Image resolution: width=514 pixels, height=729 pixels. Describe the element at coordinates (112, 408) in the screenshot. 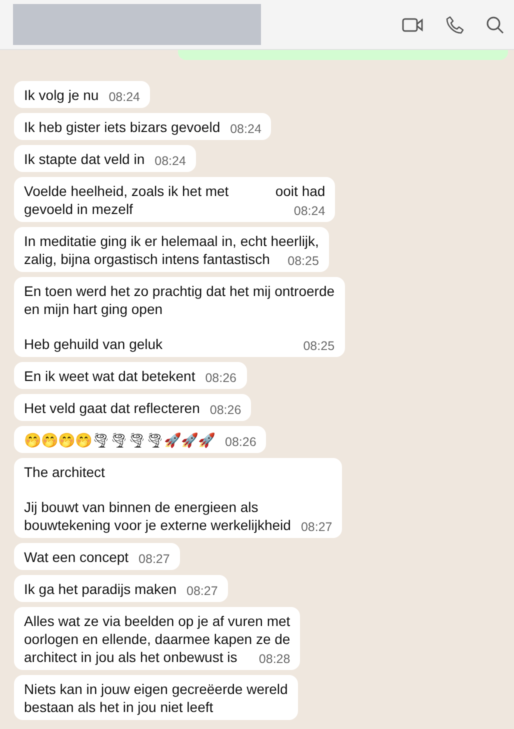

I see `message-text: Het veld gaat dat reflecteren` at that location.